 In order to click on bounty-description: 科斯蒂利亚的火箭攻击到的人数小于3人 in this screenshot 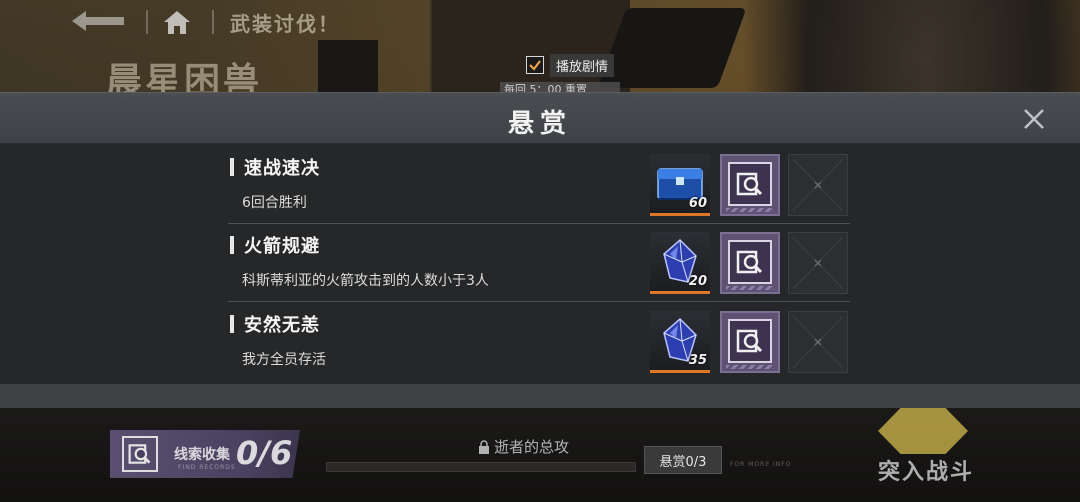, I will do `click(365, 281)`.